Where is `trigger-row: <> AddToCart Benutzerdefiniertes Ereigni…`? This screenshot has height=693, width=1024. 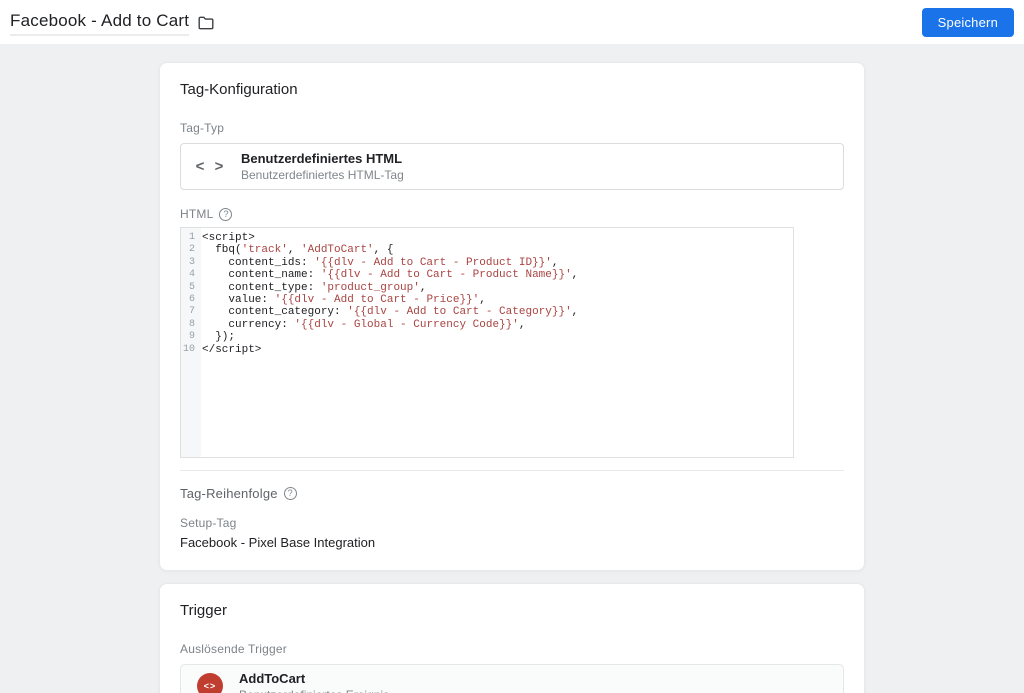
trigger-row: <> AddToCart Benutzerdefiniertes Ereigni… is located at coordinates (512, 678).